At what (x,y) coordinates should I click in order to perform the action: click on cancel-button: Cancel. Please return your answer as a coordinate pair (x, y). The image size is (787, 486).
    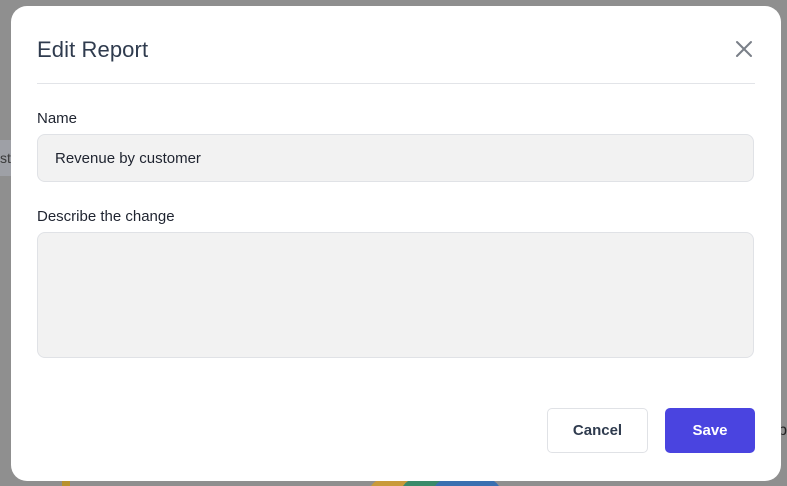
    Looking at the image, I should click on (597, 430).